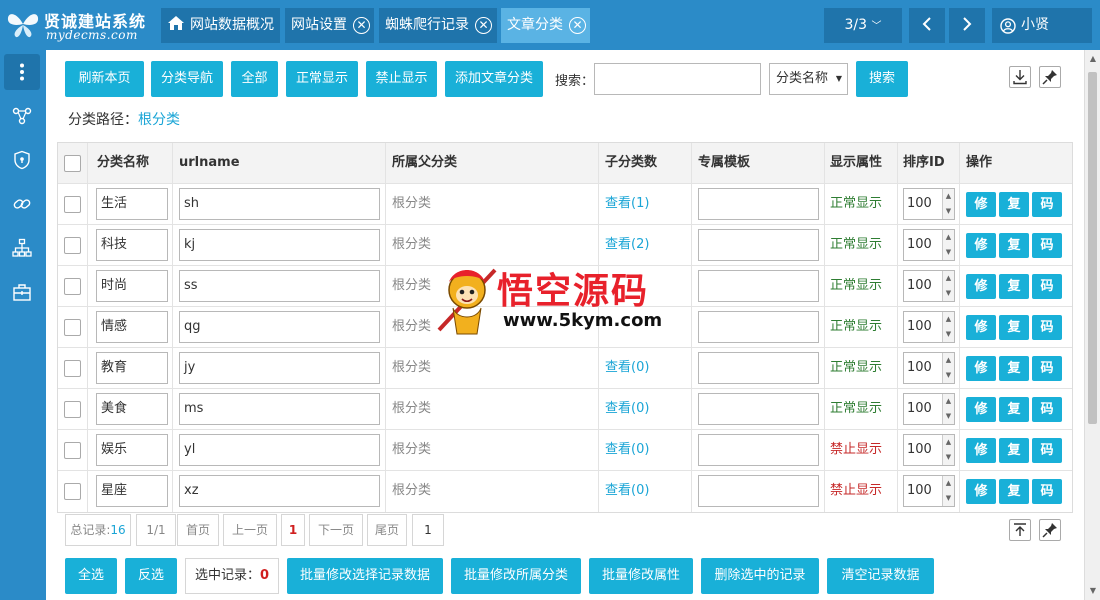 The height and width of the screenshot is (600, 1100). Describe the element at coordinates (132, 491) in the screenshot. I see `category-name-input: 星座` at that location.